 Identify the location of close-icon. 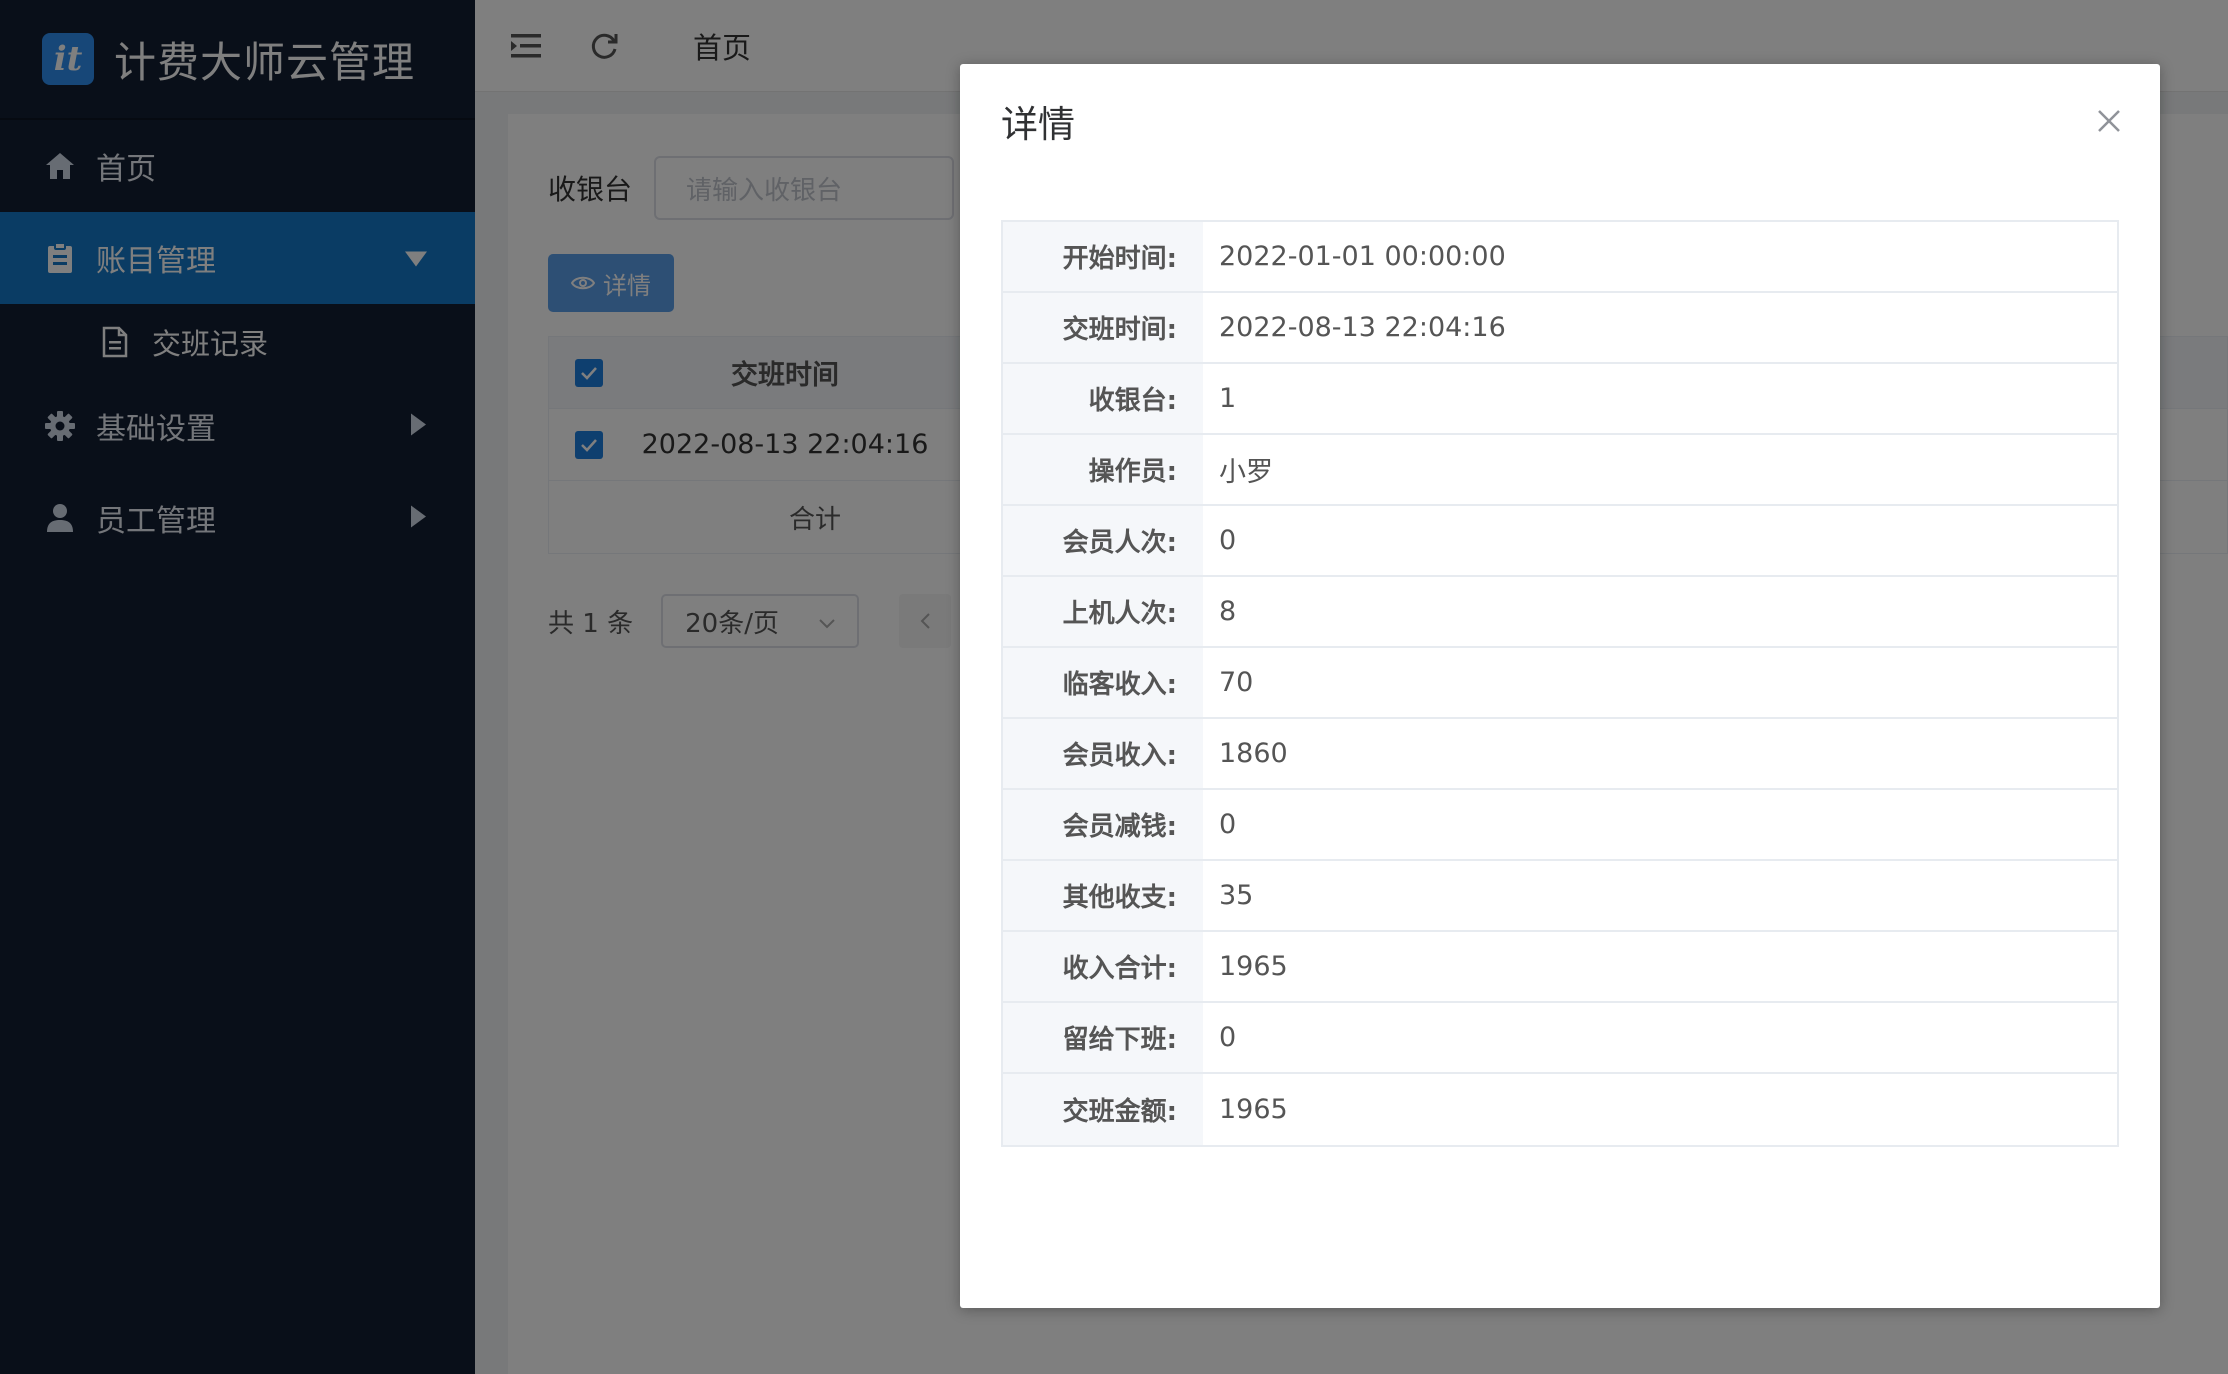
(2109, 121).